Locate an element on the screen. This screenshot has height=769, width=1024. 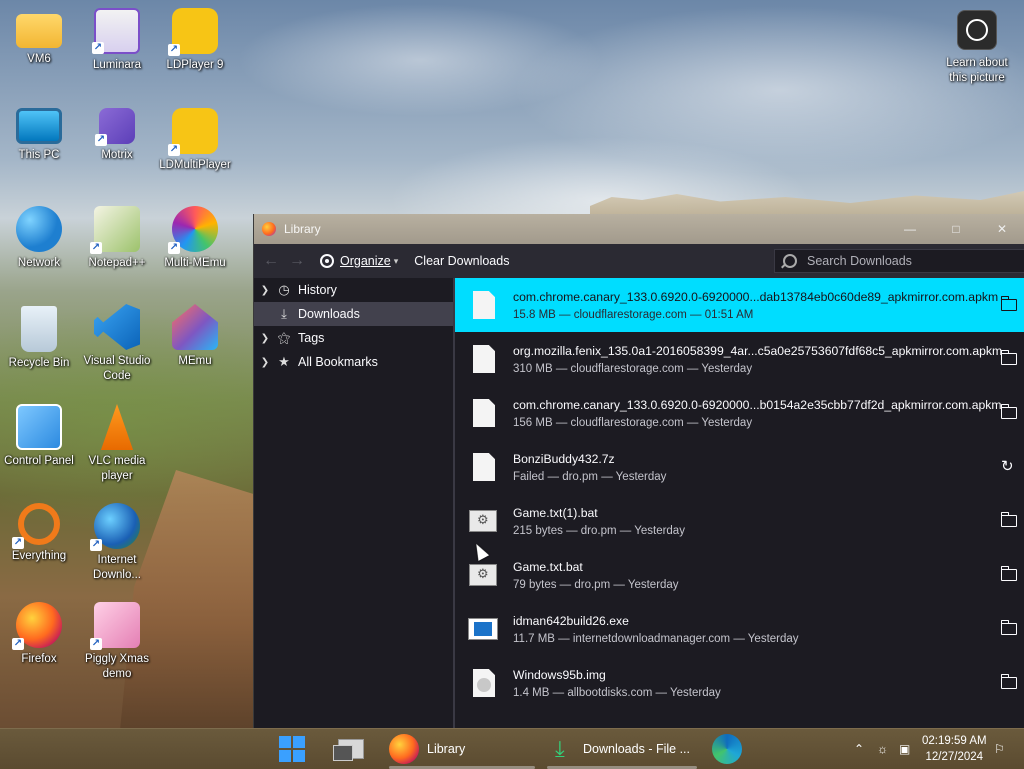
vlc-icon is located at coordinates (117, 427).